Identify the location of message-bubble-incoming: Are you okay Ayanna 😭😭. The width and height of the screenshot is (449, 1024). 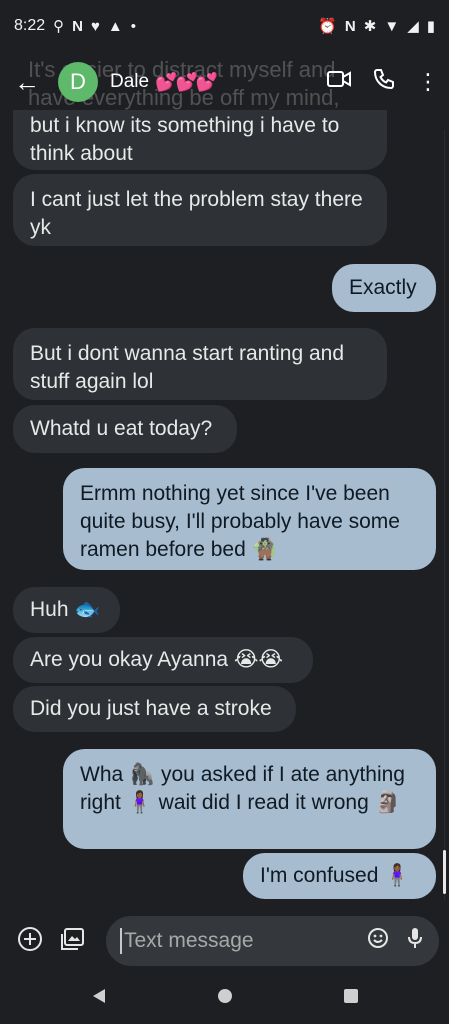
(163, 660).